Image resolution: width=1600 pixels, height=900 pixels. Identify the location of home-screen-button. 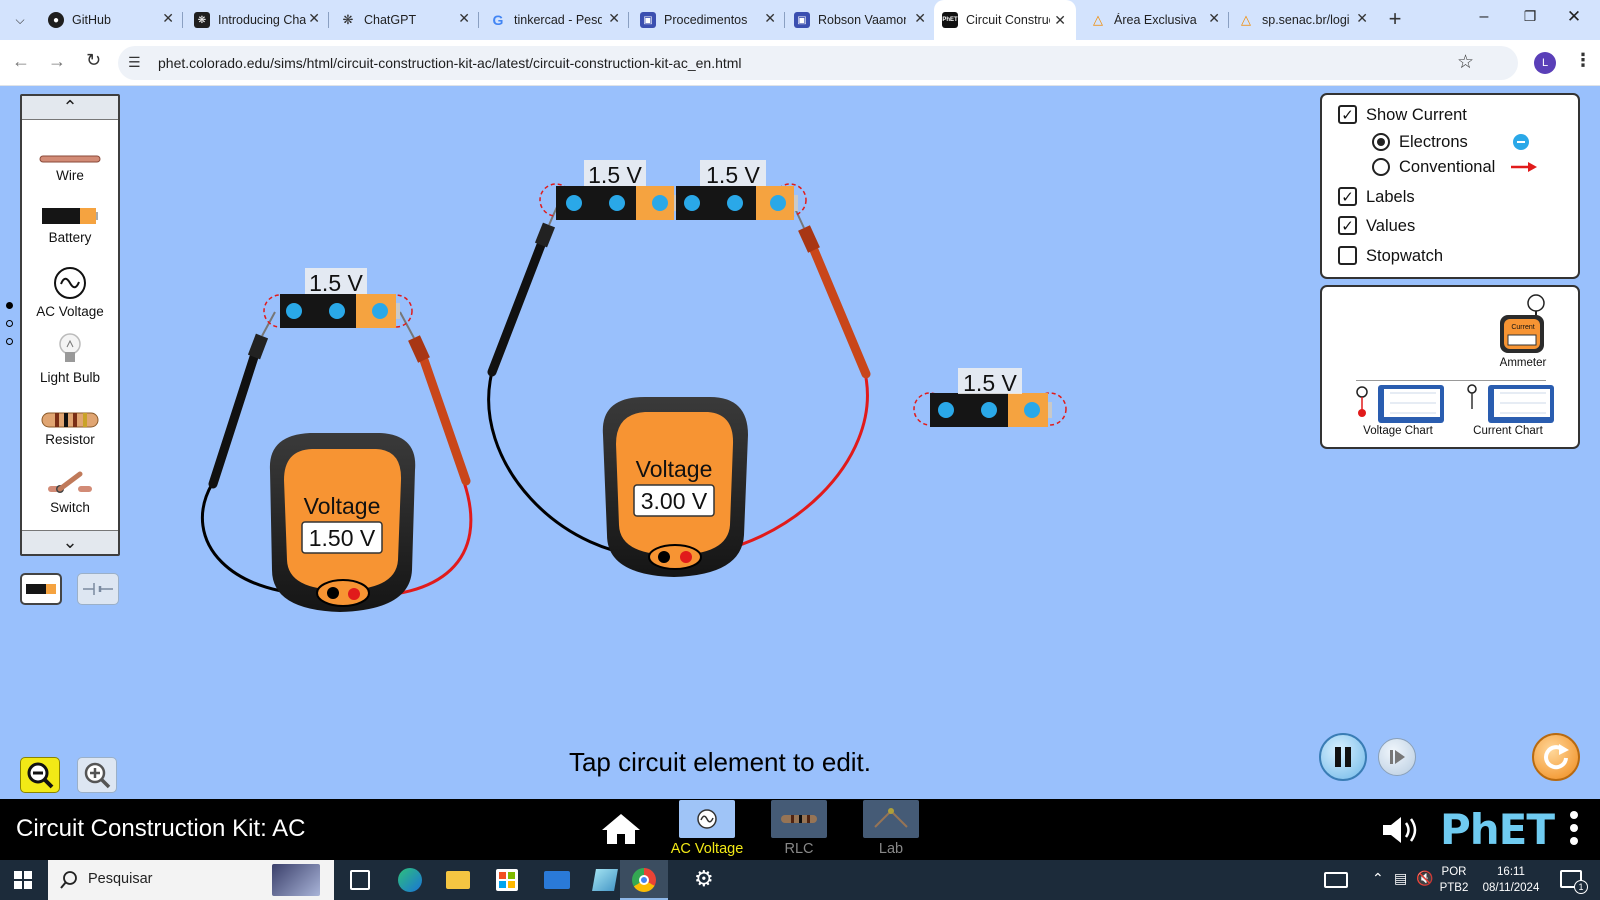
(621, 831).